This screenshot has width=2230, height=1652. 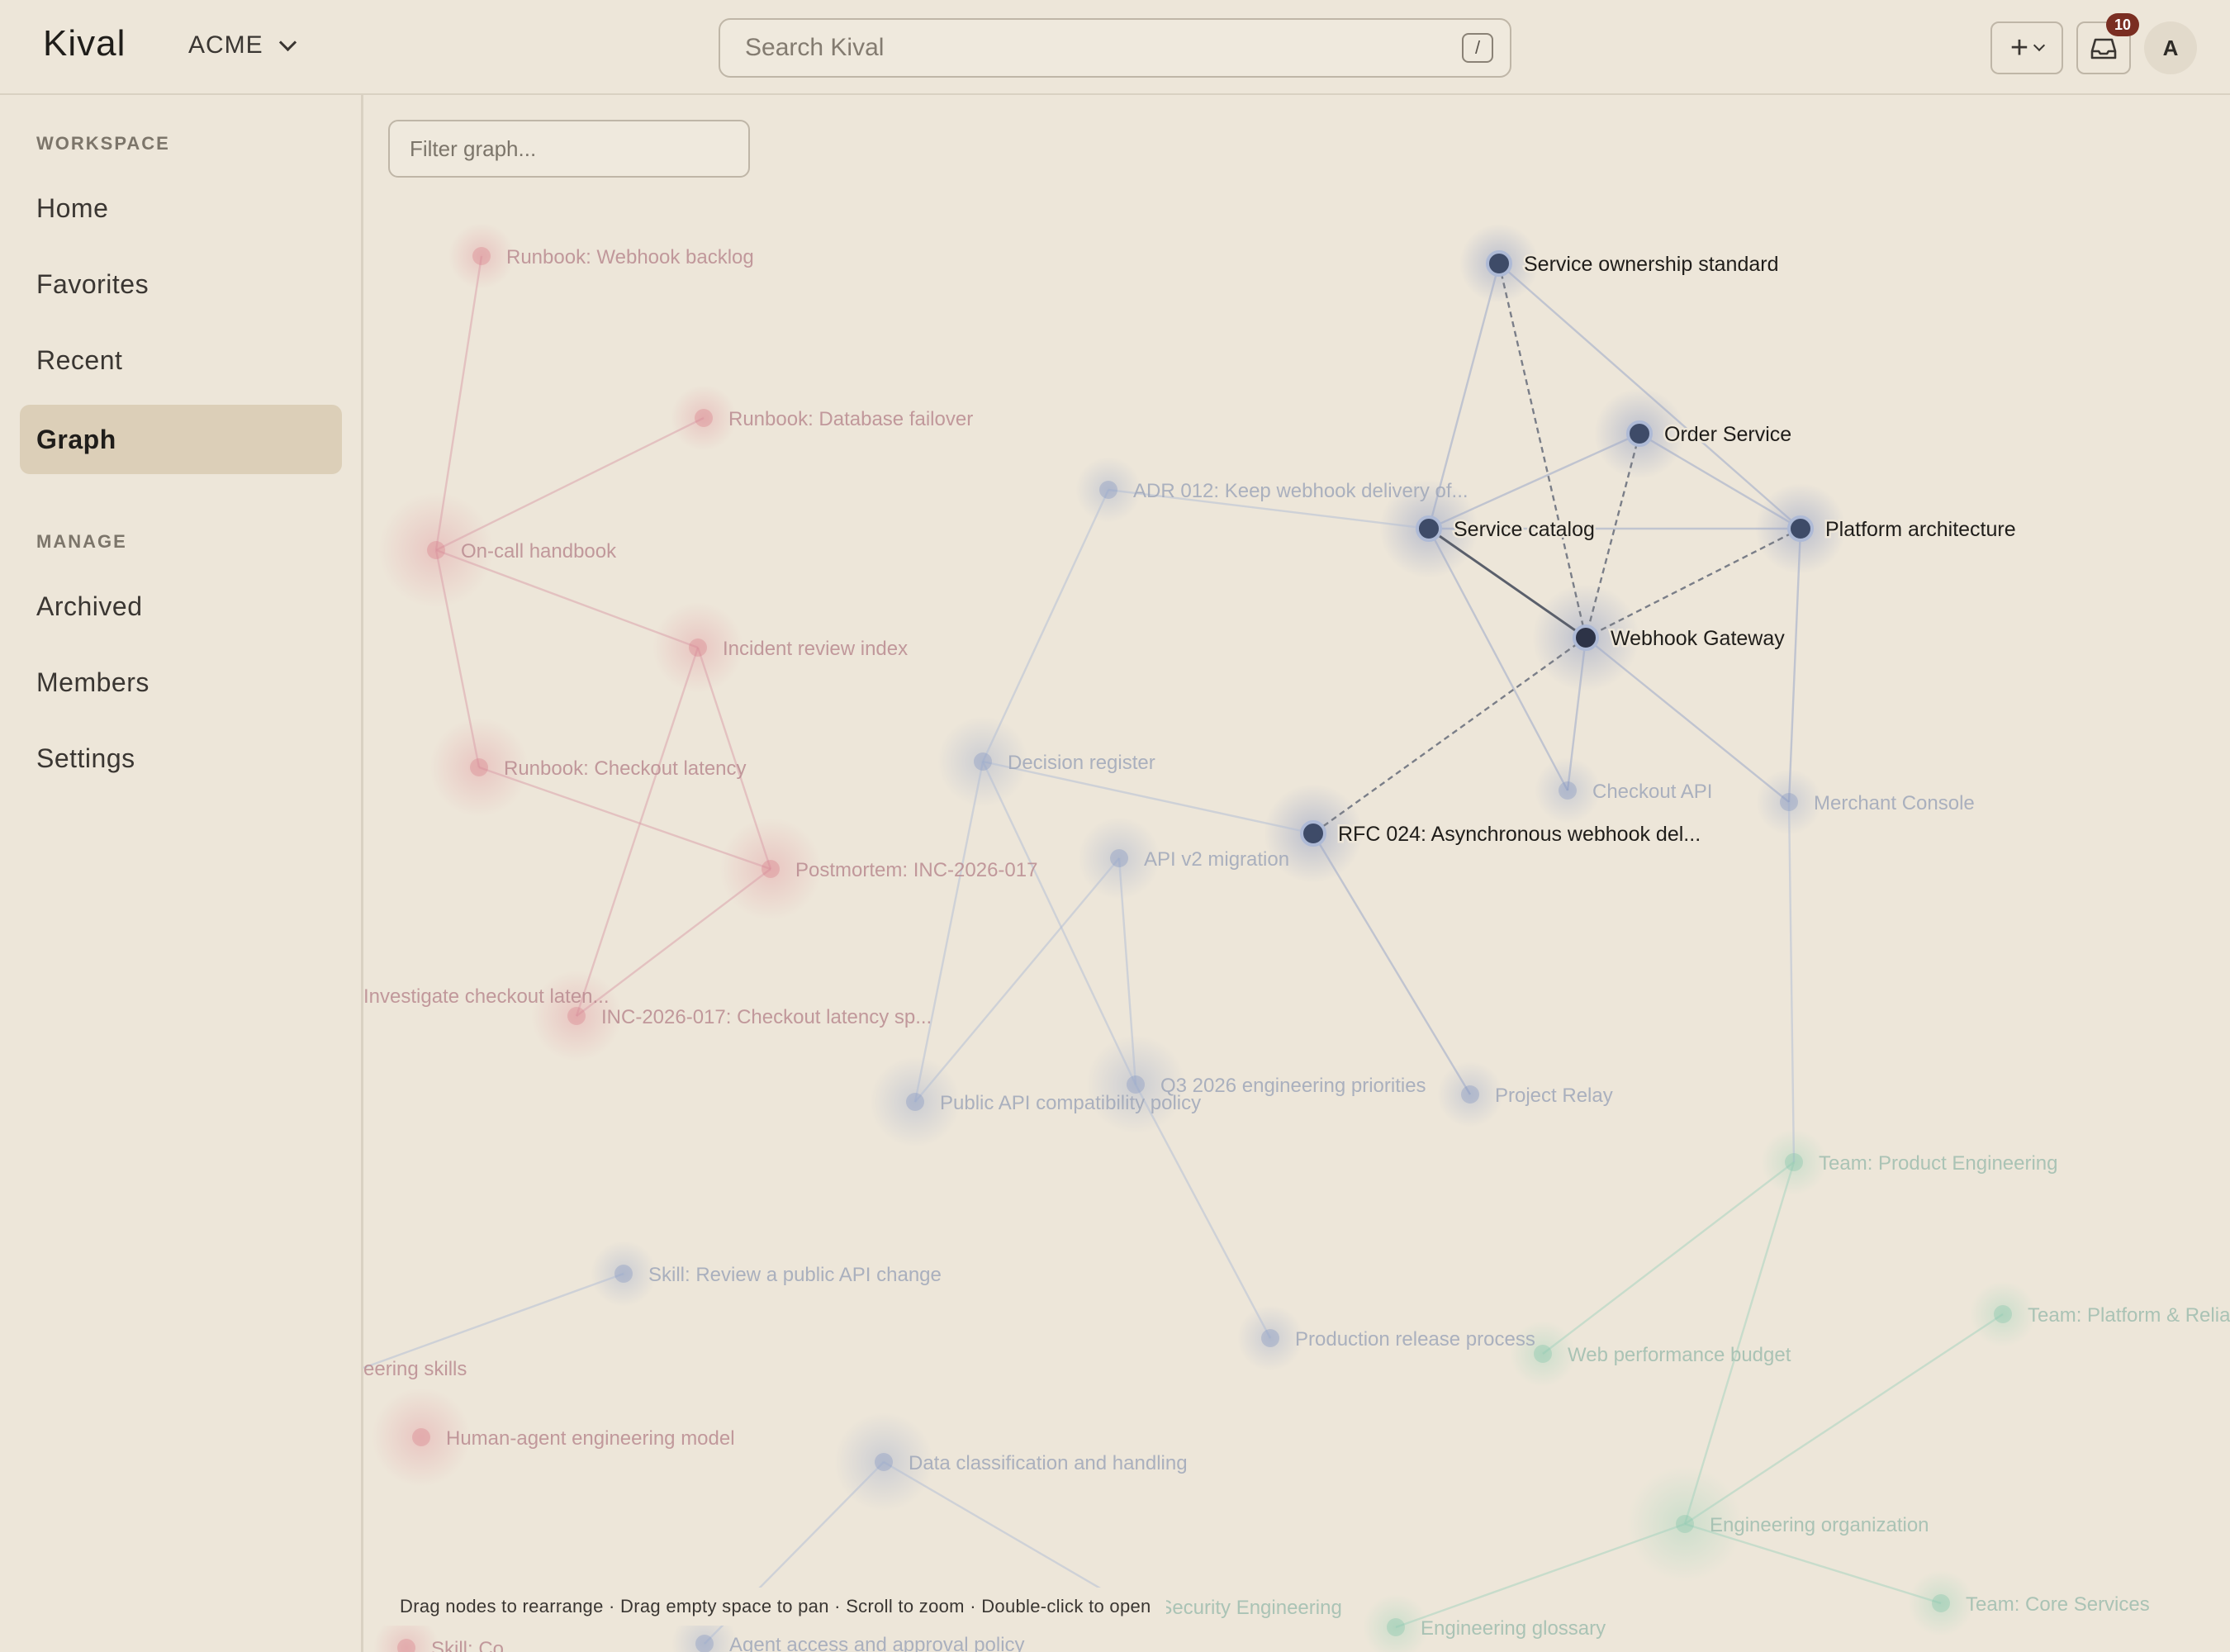 I want to click on workspace-name: ACME, so click(x=225, y=45).